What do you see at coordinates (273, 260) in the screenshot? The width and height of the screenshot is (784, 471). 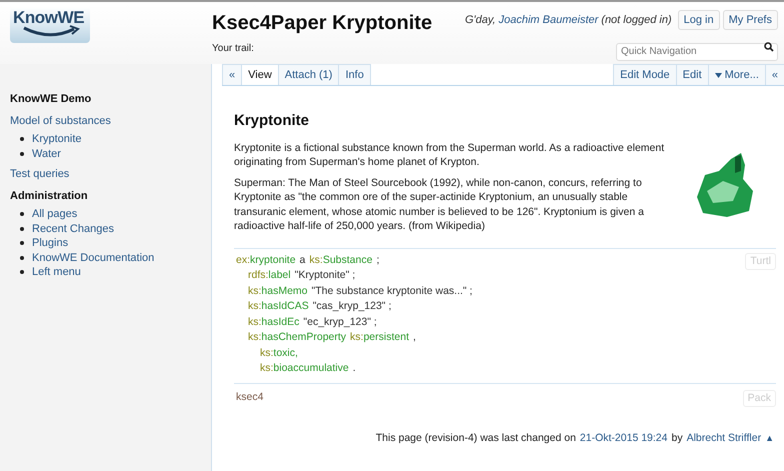 I see `term-name: kryptonite` at bounding box center [273, 260].